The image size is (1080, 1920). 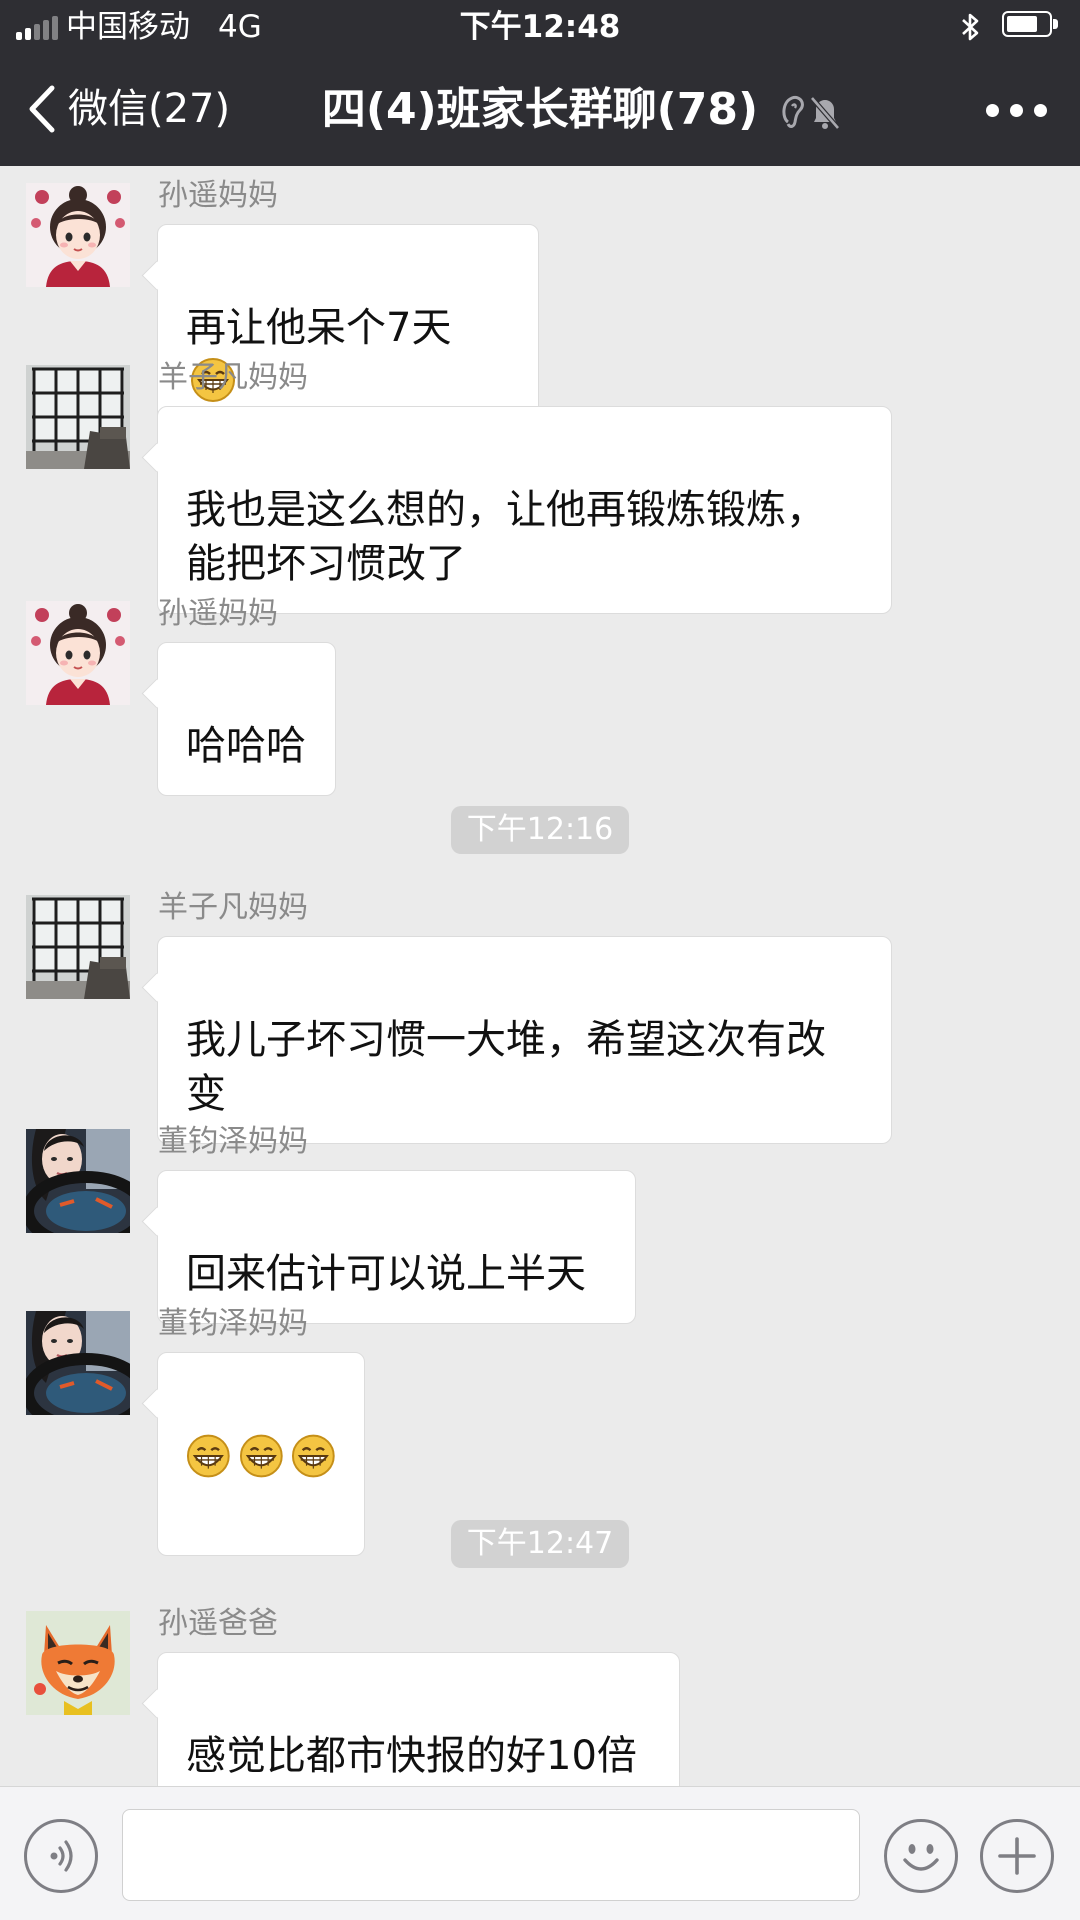 I want to click on message-bubble: 我儿子坏习惯一大堆，希望这次有改 变, so click(x=524, y=1040).